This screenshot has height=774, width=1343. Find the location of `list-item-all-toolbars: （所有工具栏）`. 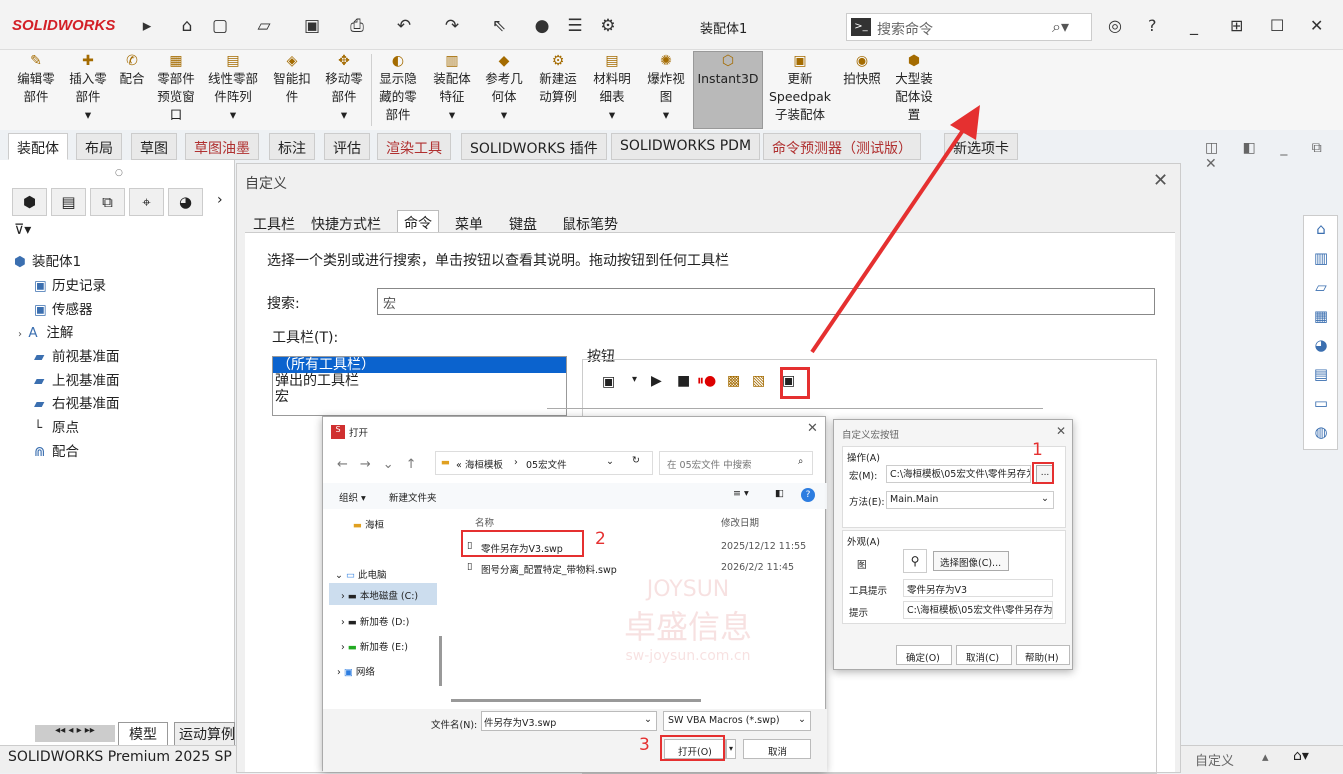

list-item-all-toolbars: （所有工具栏） is located at coordinates (419, 365).